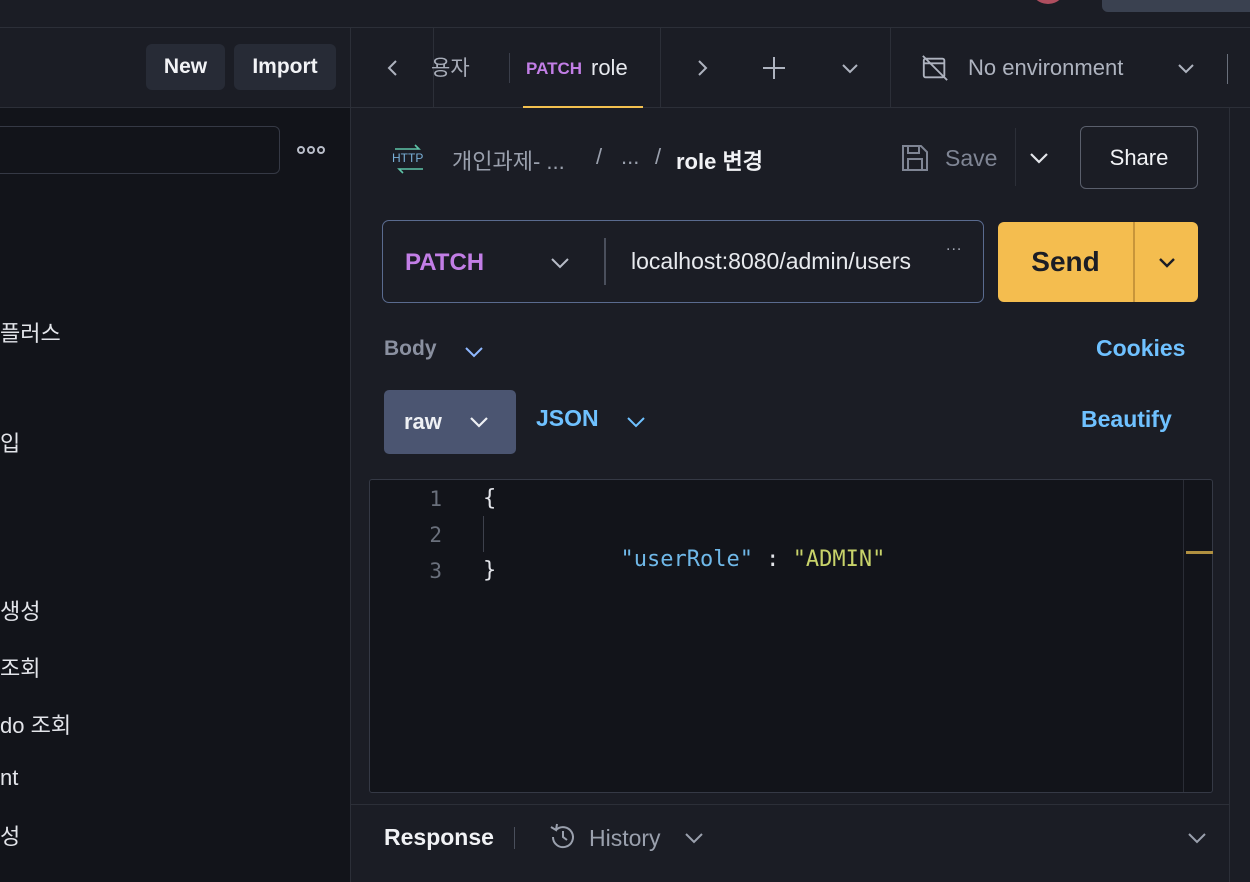 The width and height of the screenshot is (1250, 882). Describe the element at coordinates (1065, 262) in the screenshot. I see `send-button: Send` at that location.